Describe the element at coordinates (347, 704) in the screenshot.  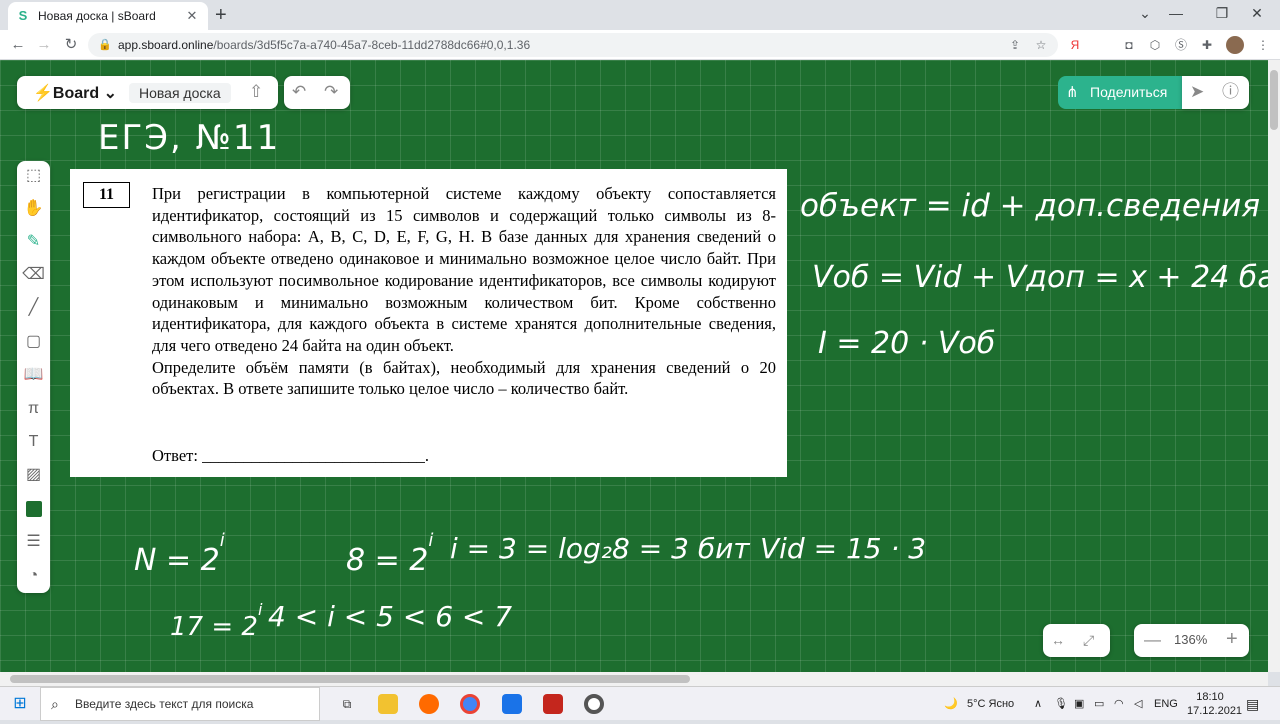
I see `task-view-icon: ⧉` at that location.